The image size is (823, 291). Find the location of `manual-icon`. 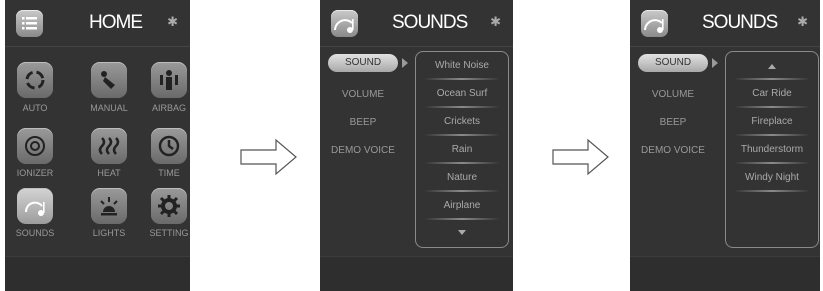

manual-icon is located at coordinates (108, 80).